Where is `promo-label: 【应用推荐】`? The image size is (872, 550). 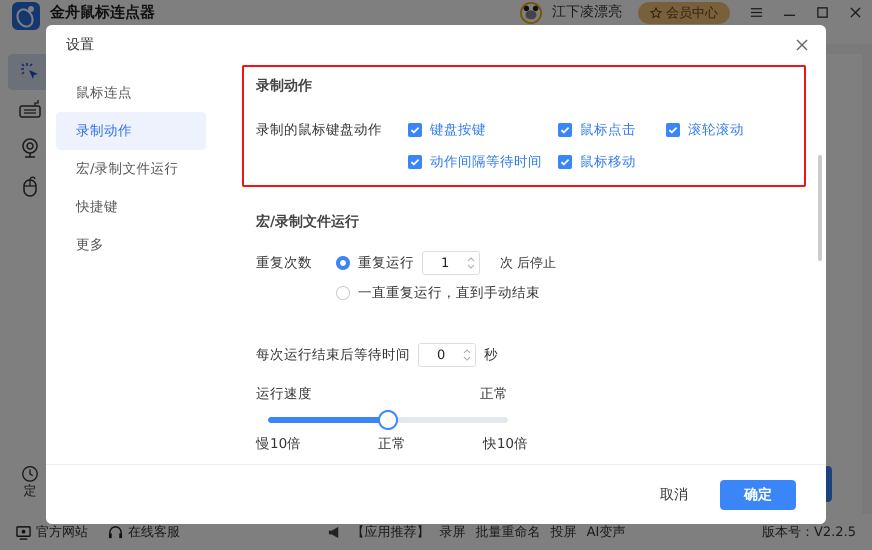 promo-label: 【应用推荐】 is located at coordinates (391, 532).